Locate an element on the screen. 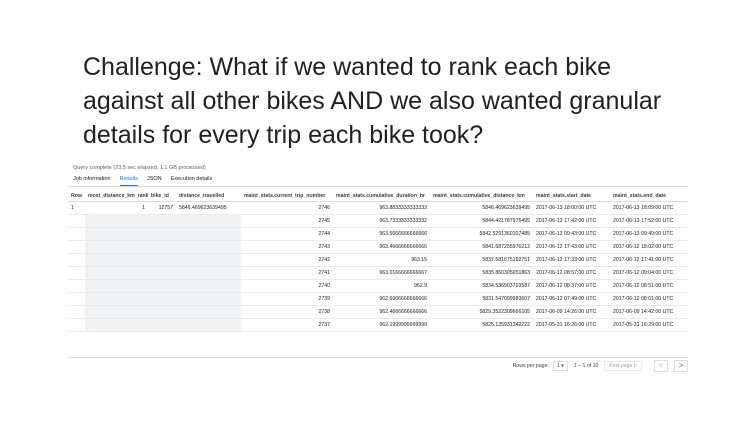  start-date-cell: 2017-06-12 08:57:00 UTC is located at coordinates (571, 273).